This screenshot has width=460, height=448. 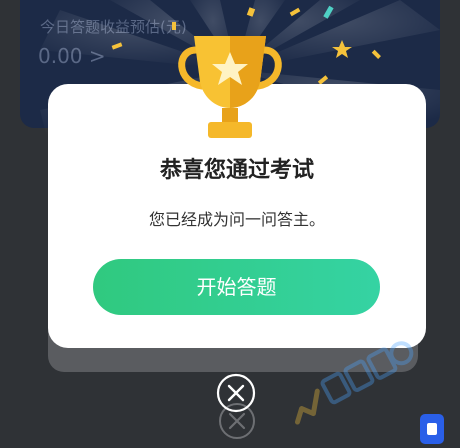 What do you see at coordinates (236, 219) in the screenshot?
I see `dialog-subtitle: 您已经成为问一问答主。` at bounding box center [236, 219].